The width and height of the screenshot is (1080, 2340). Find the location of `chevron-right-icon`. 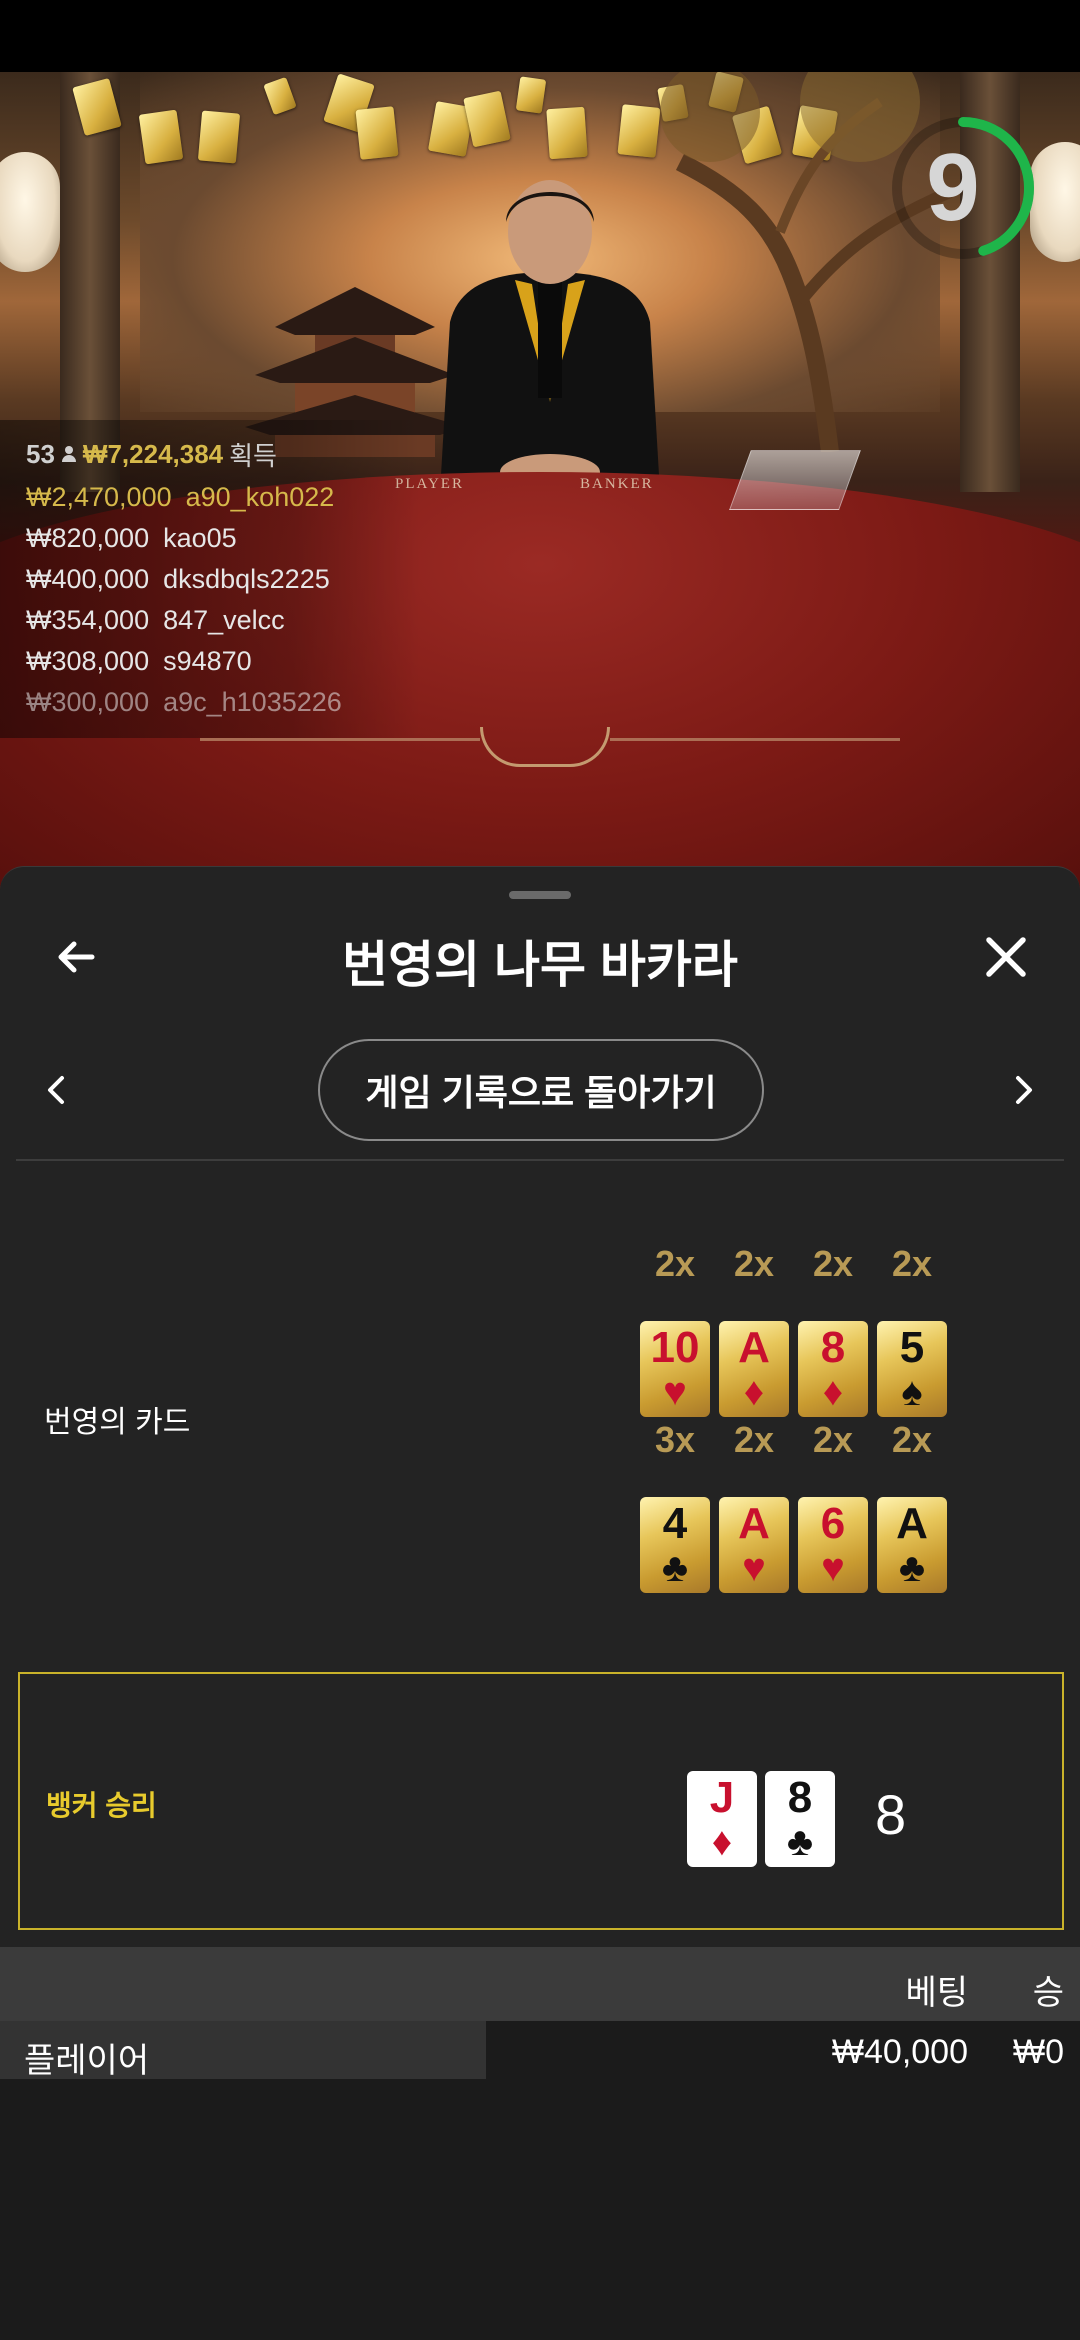

chevron-right-icon is located at coordinates (1024, 1090).